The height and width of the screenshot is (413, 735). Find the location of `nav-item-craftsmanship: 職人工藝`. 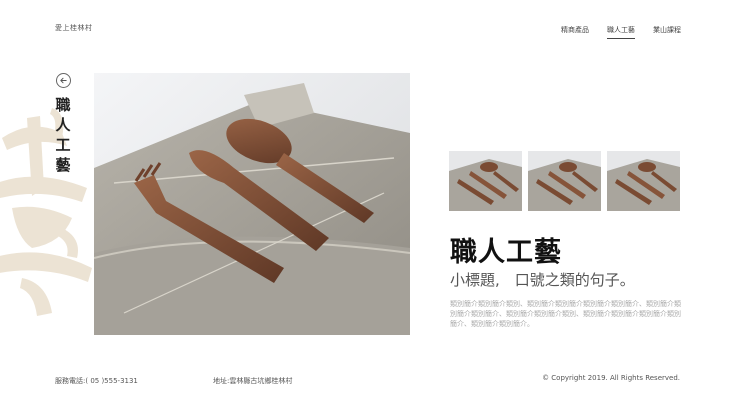

nav-item-craftsmanship: 職人工藝 is located at coordinates (621, 32).